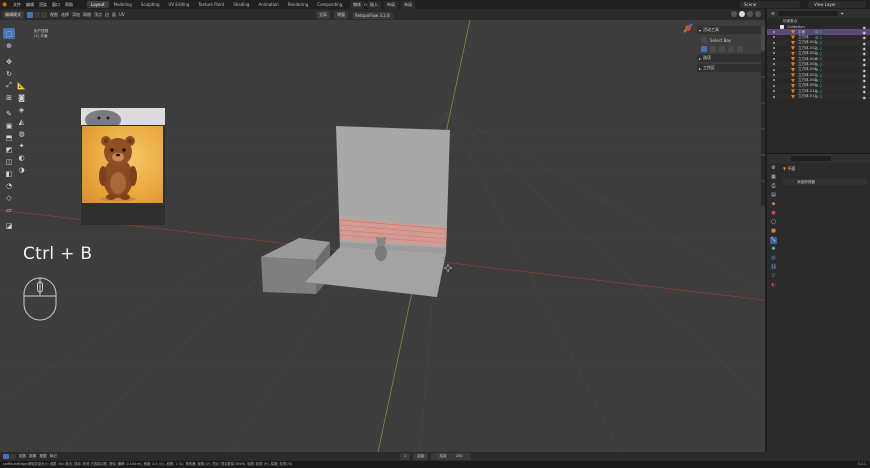  Describe the element at coordinates (6, 456) in the screenshot. I see `timeline-editor-icon` at that location.